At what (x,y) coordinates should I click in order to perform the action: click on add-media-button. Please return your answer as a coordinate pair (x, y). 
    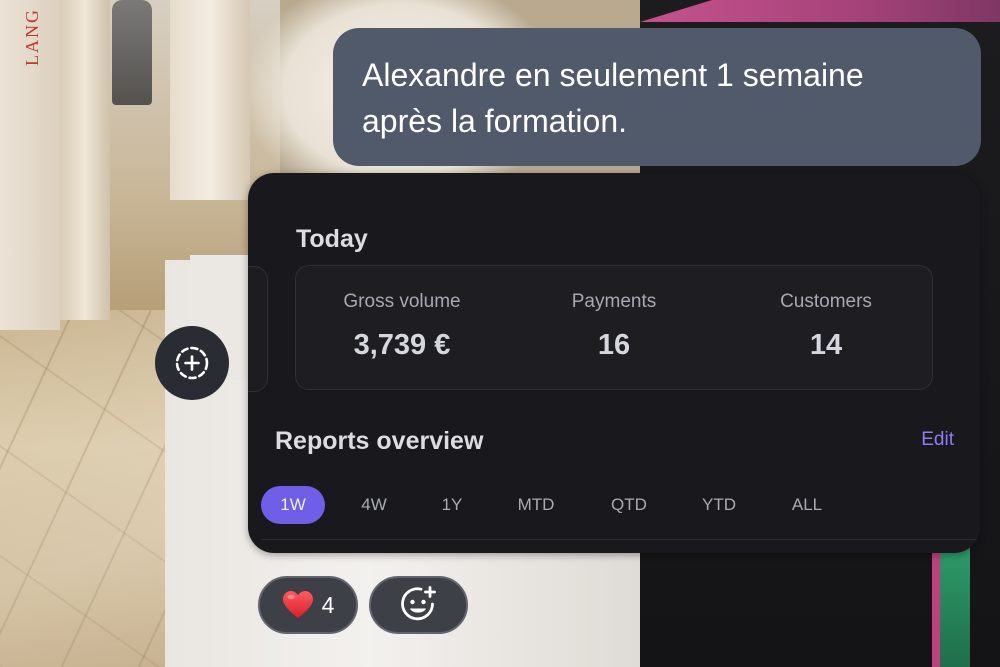
    Looking at the image, I should click on (192, 363).